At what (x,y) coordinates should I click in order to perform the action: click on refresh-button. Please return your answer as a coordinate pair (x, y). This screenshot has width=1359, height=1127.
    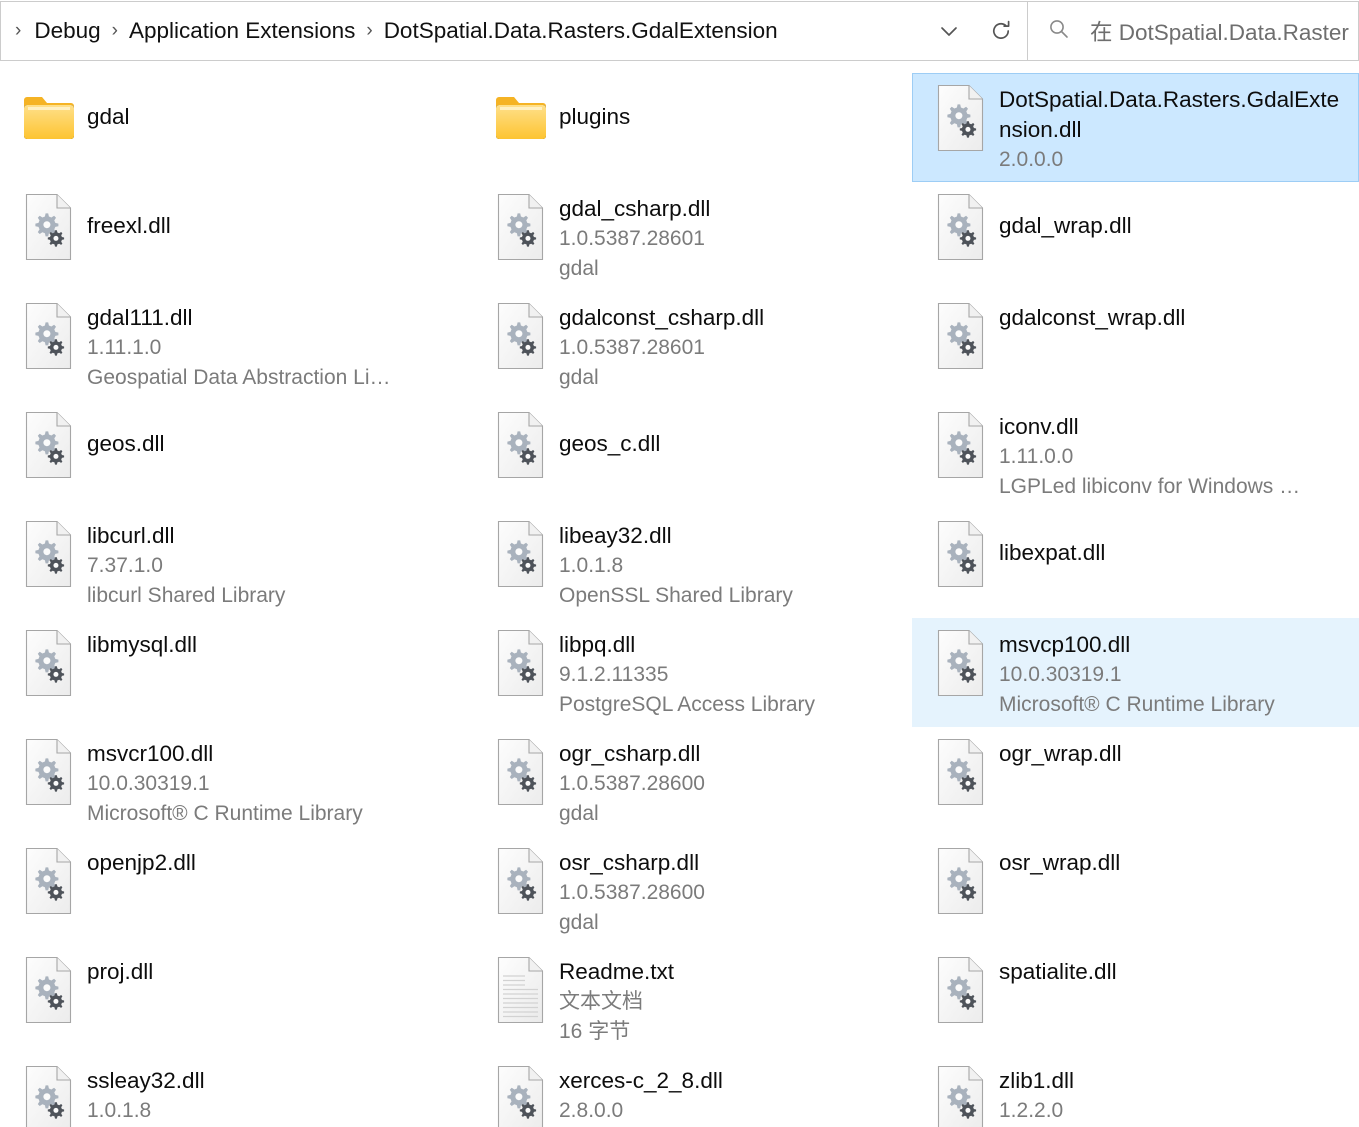
    Looking at the image, I should click on (1001, 31).